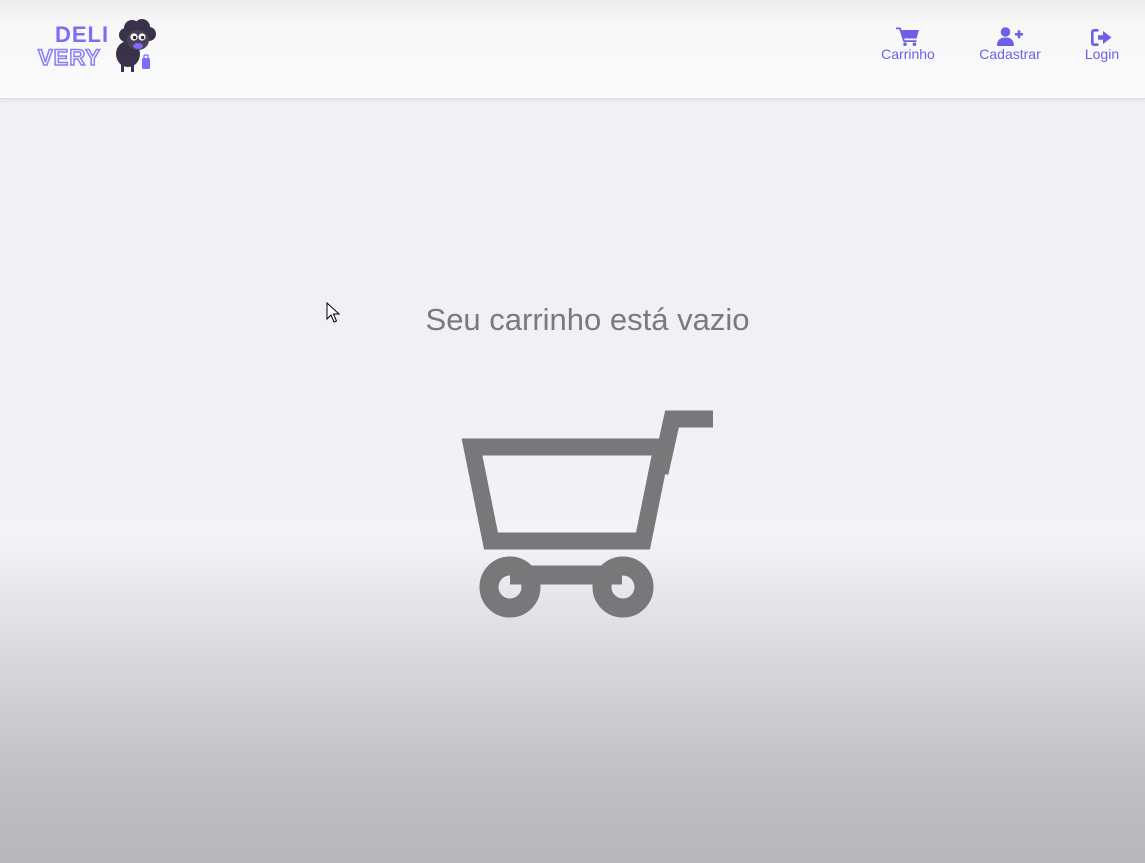 This screenshot has height=863, width=1145. I want to click on sheep-mascot-icon, so click(136, 45).